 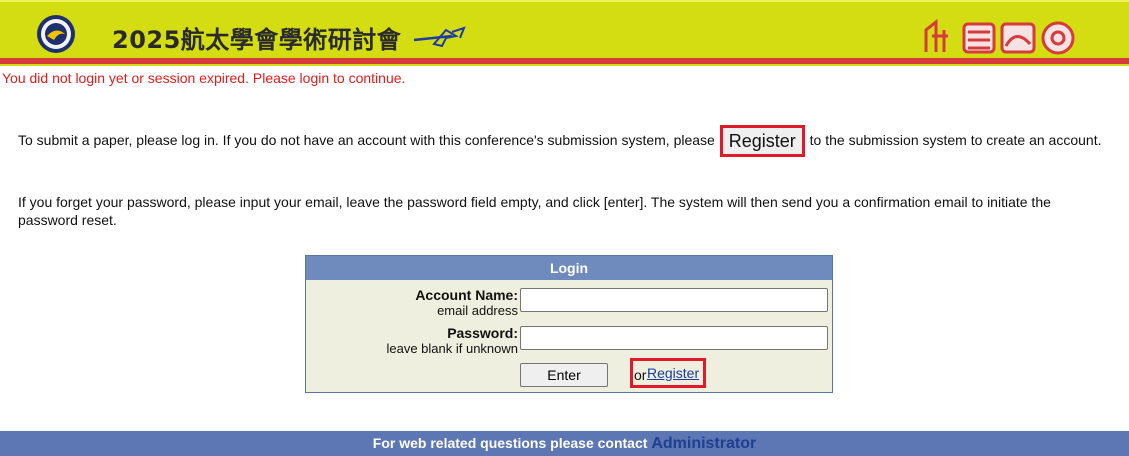 I want to click on footer-text: For web related questions please contact, so click(x=510, y=443).